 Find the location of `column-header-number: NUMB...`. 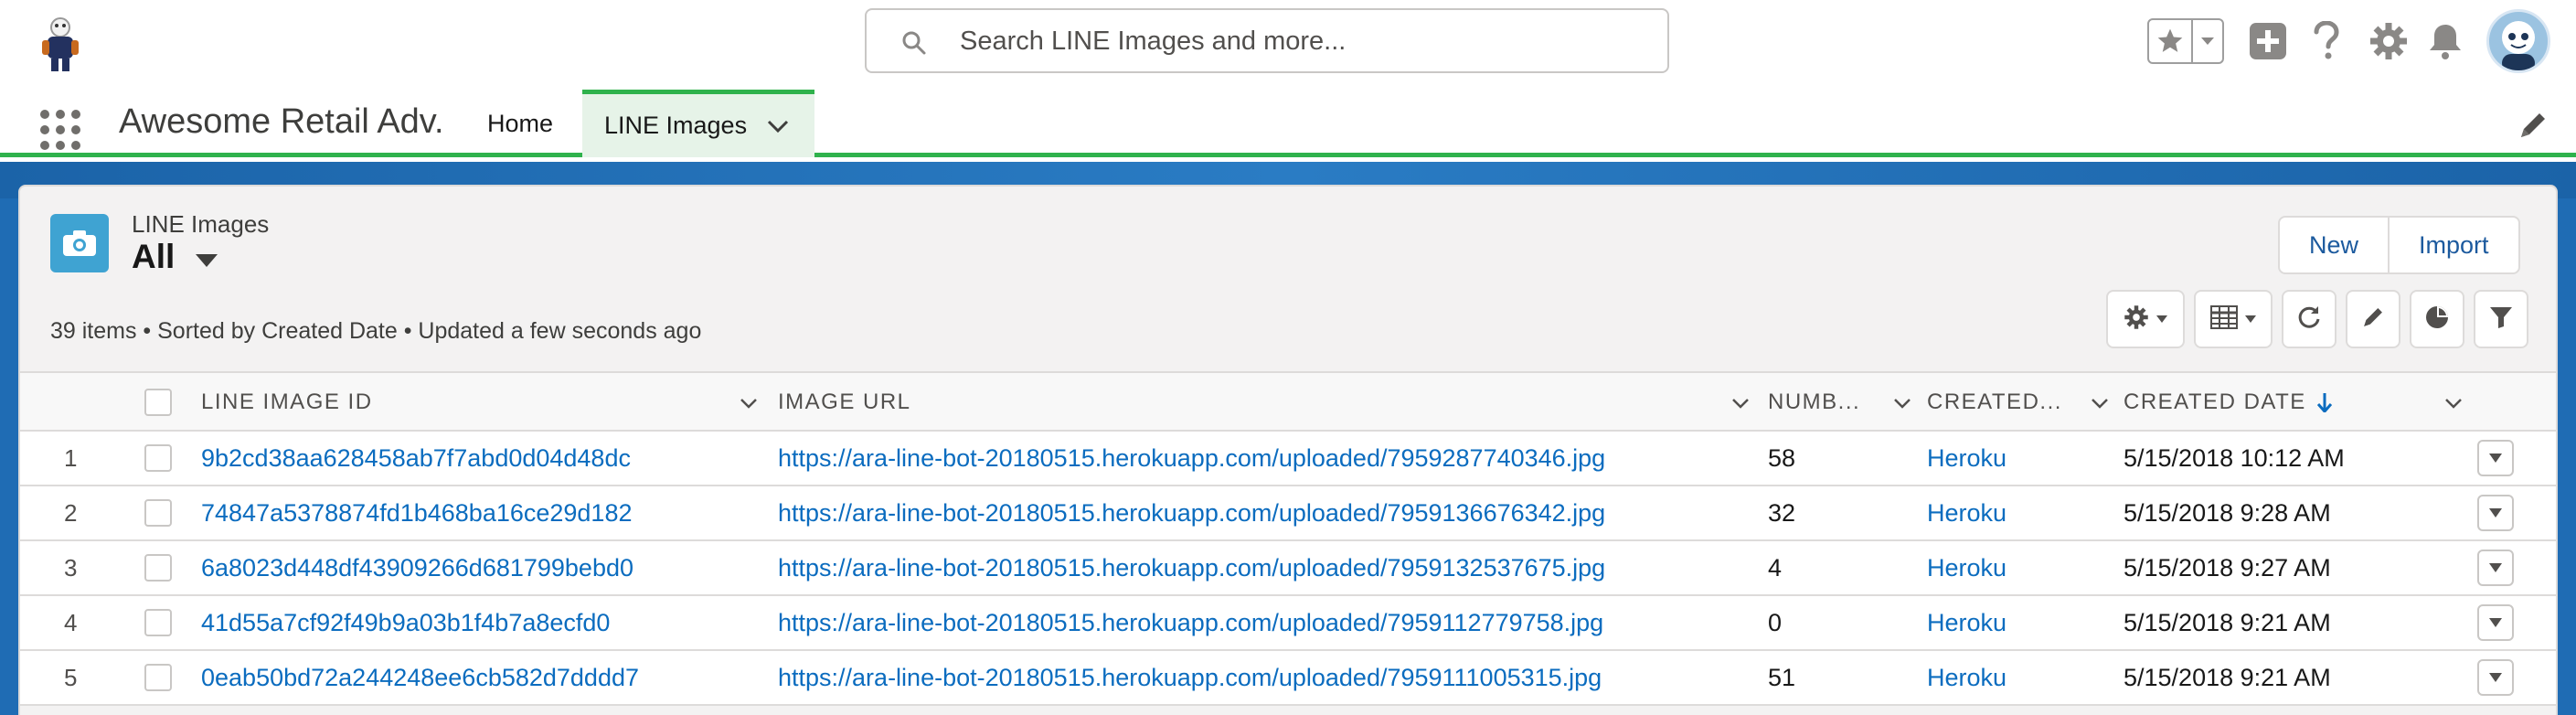

column-header-number: NUMB... is located at coordinates (1845, 403).